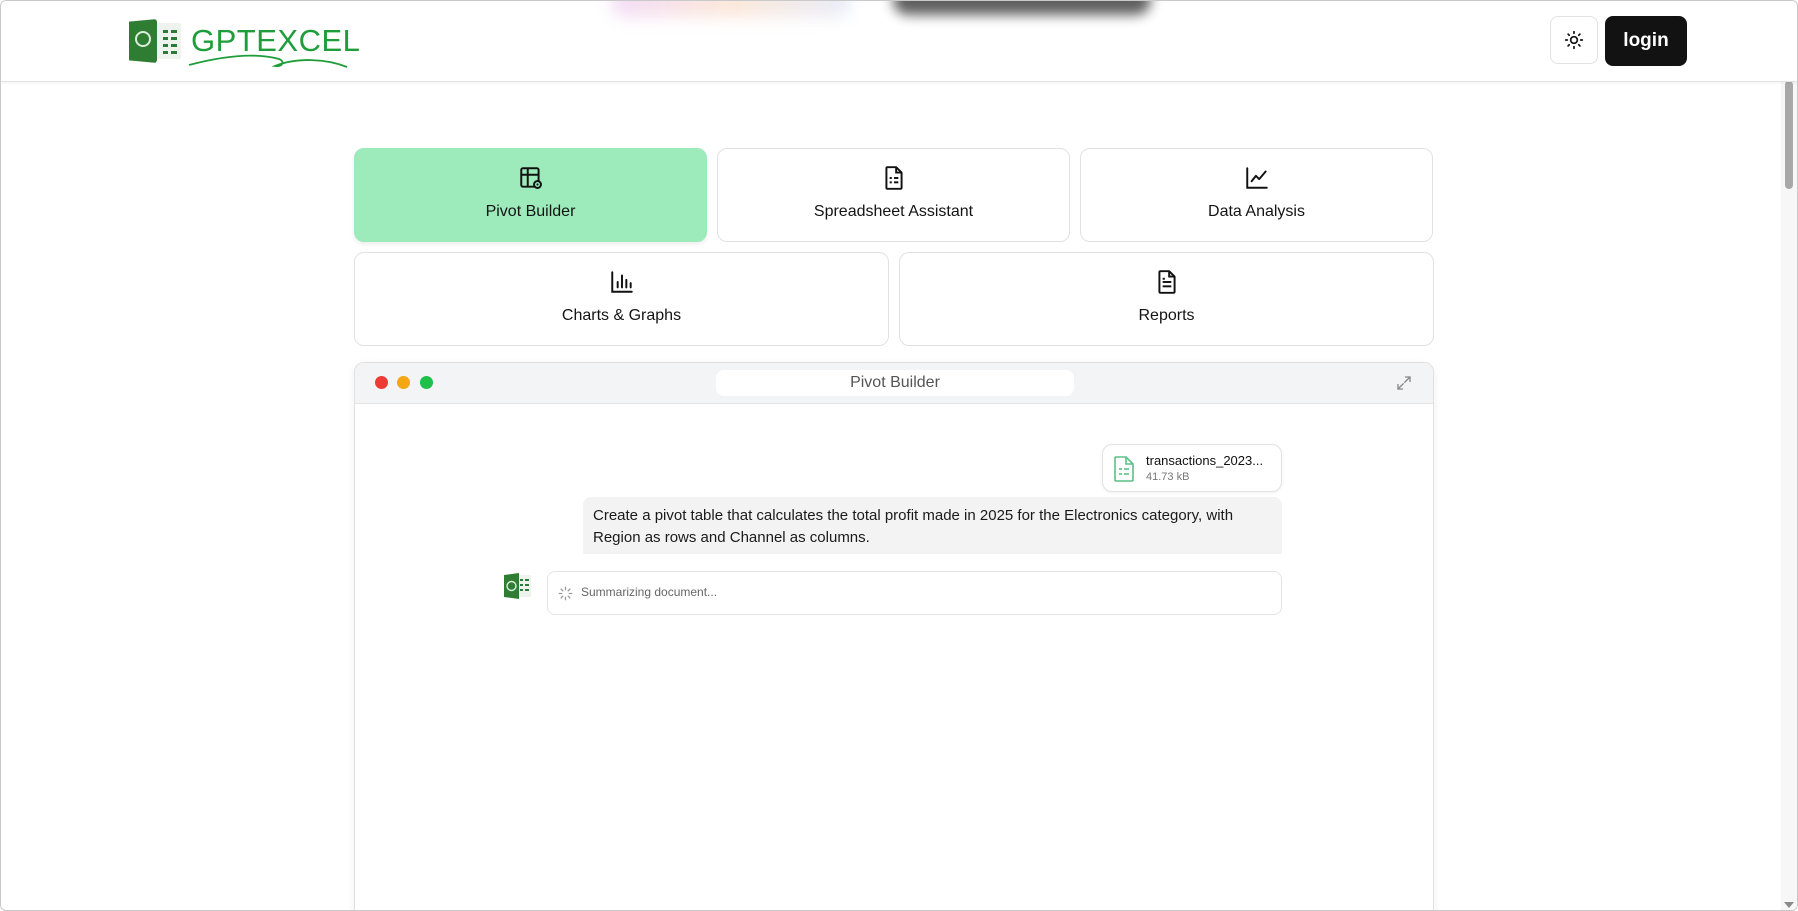  What do you see at coordinates (1124, 469) in the screenshot?
I see `spreadsheet-file-icon` at bounding box center [1124, 469].